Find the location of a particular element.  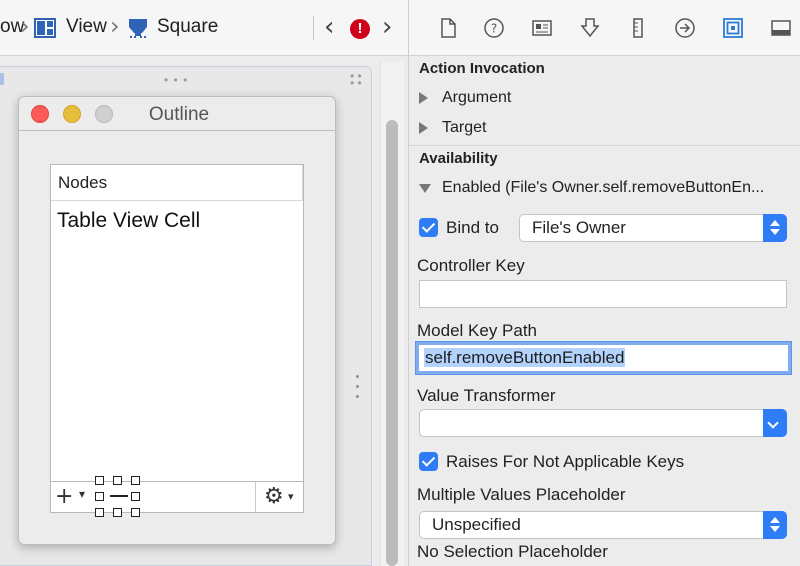

column-header-nodes: Nodes is located at coordinates (177, 183).